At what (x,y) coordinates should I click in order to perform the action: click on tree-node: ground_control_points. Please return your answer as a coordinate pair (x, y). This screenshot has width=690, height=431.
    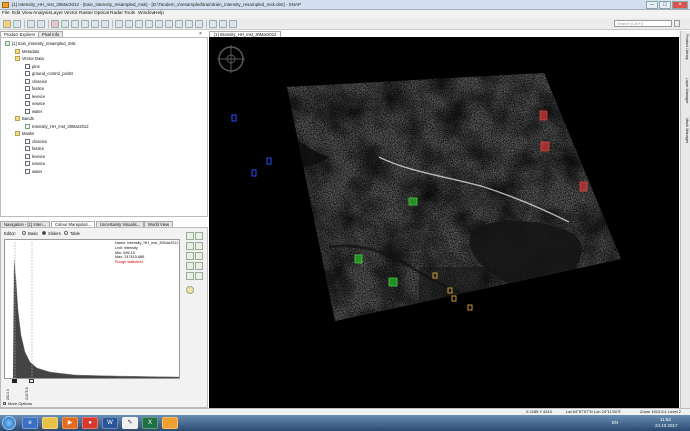
    Looking at the image, I should click on (49, 73).